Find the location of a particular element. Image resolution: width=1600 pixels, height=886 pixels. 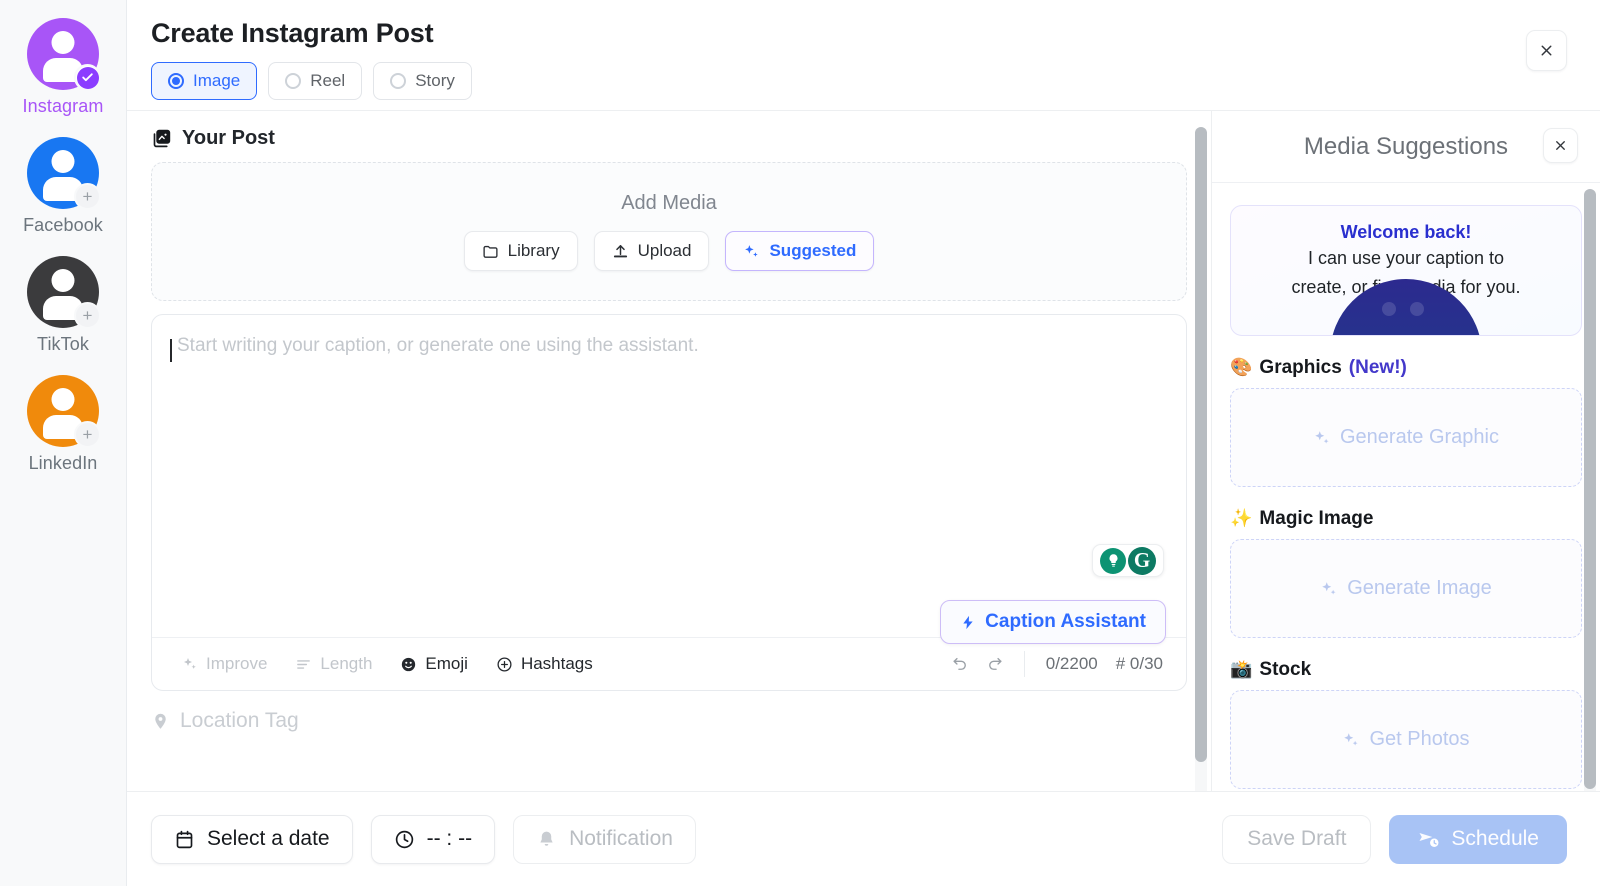

post-type-group: Image Reel Story is located at coordinates (864, 81).